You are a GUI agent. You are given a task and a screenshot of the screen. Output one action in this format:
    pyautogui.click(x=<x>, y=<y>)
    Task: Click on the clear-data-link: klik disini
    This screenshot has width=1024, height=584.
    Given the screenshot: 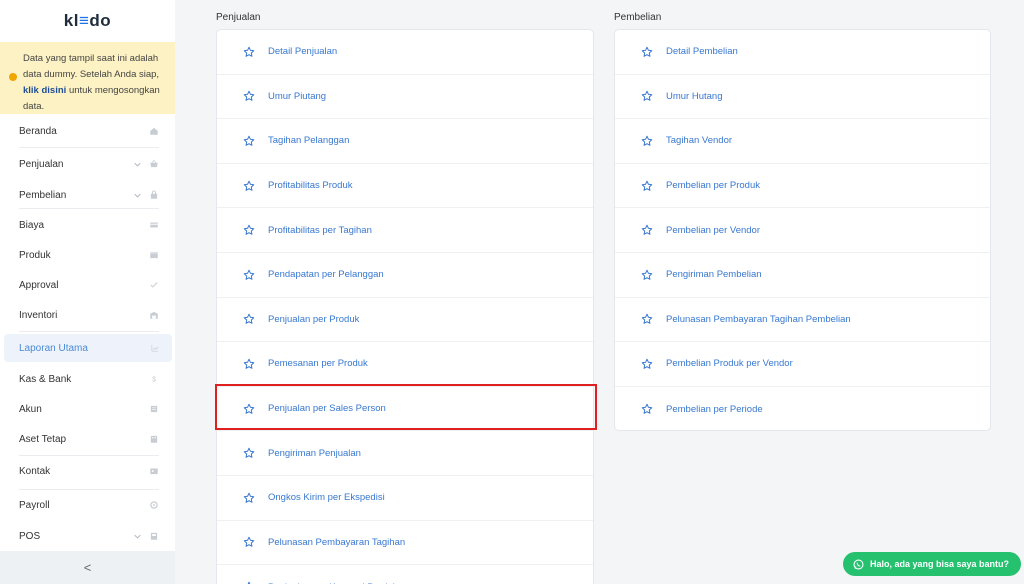 What is the action you would take?
    pyautogui.click(x=44, y=90)
    